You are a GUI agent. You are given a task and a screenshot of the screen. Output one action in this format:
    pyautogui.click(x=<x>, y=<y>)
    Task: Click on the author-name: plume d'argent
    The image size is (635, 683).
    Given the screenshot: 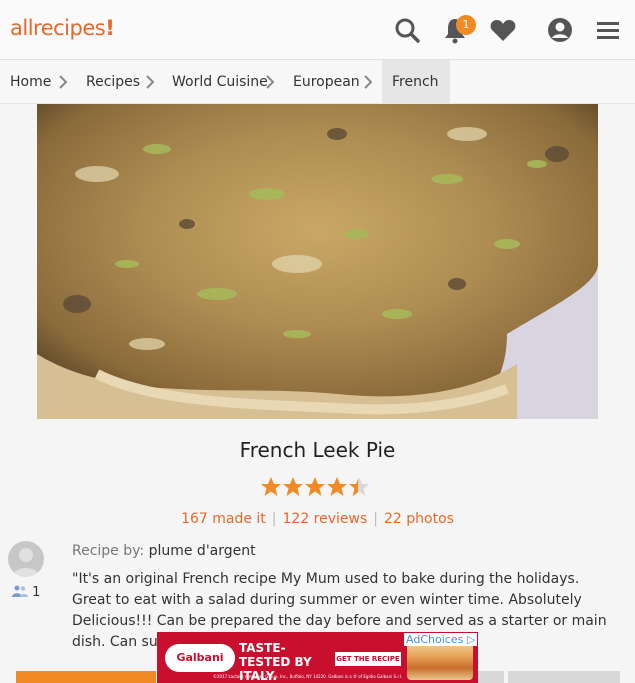 What is the action you would take?
    pyautogui.click(x=202, y=551)
    